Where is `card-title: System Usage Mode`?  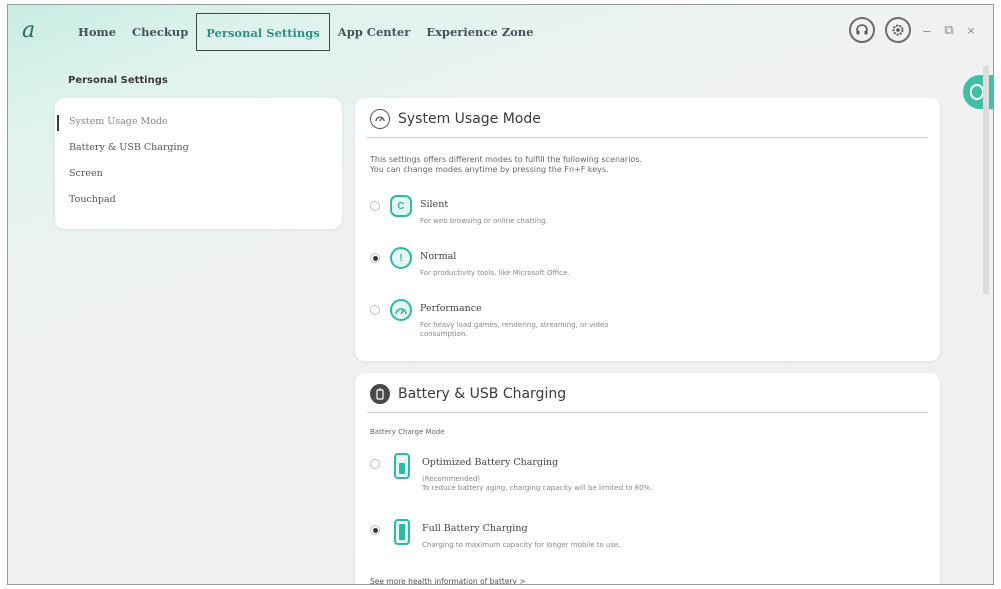 card-title: System Usage Mode is located at coordinates (469, 119).